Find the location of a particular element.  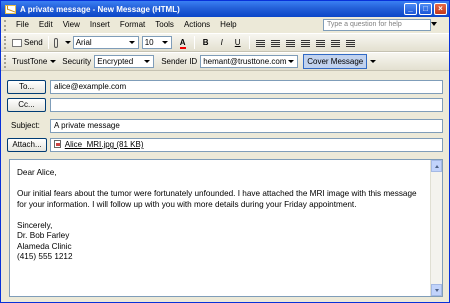

menu-format: Format is located at coordinates (132, 25).